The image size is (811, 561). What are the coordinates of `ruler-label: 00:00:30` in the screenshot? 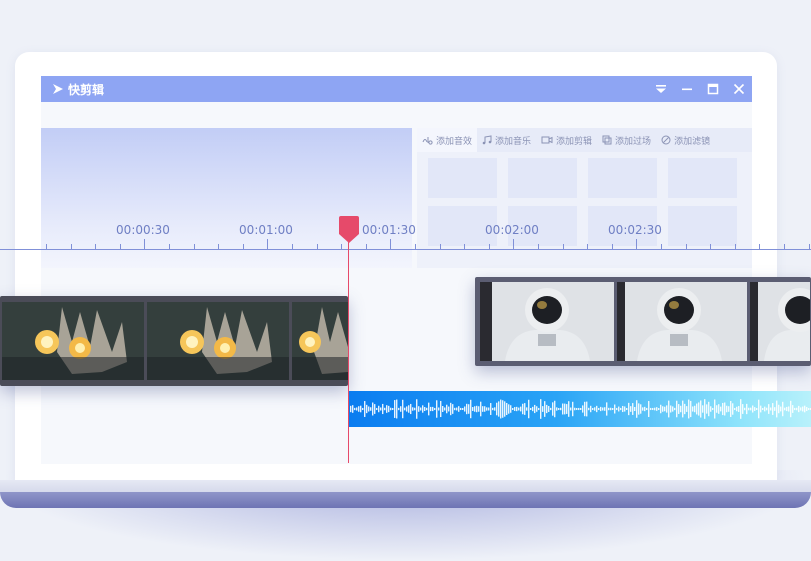 It's located at (143, 230).